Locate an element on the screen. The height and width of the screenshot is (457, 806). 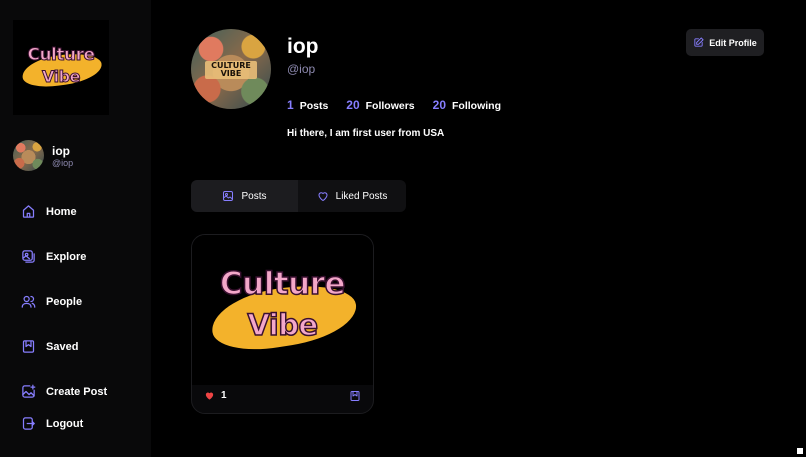
logout-icon is located at coordinates (28, 423).